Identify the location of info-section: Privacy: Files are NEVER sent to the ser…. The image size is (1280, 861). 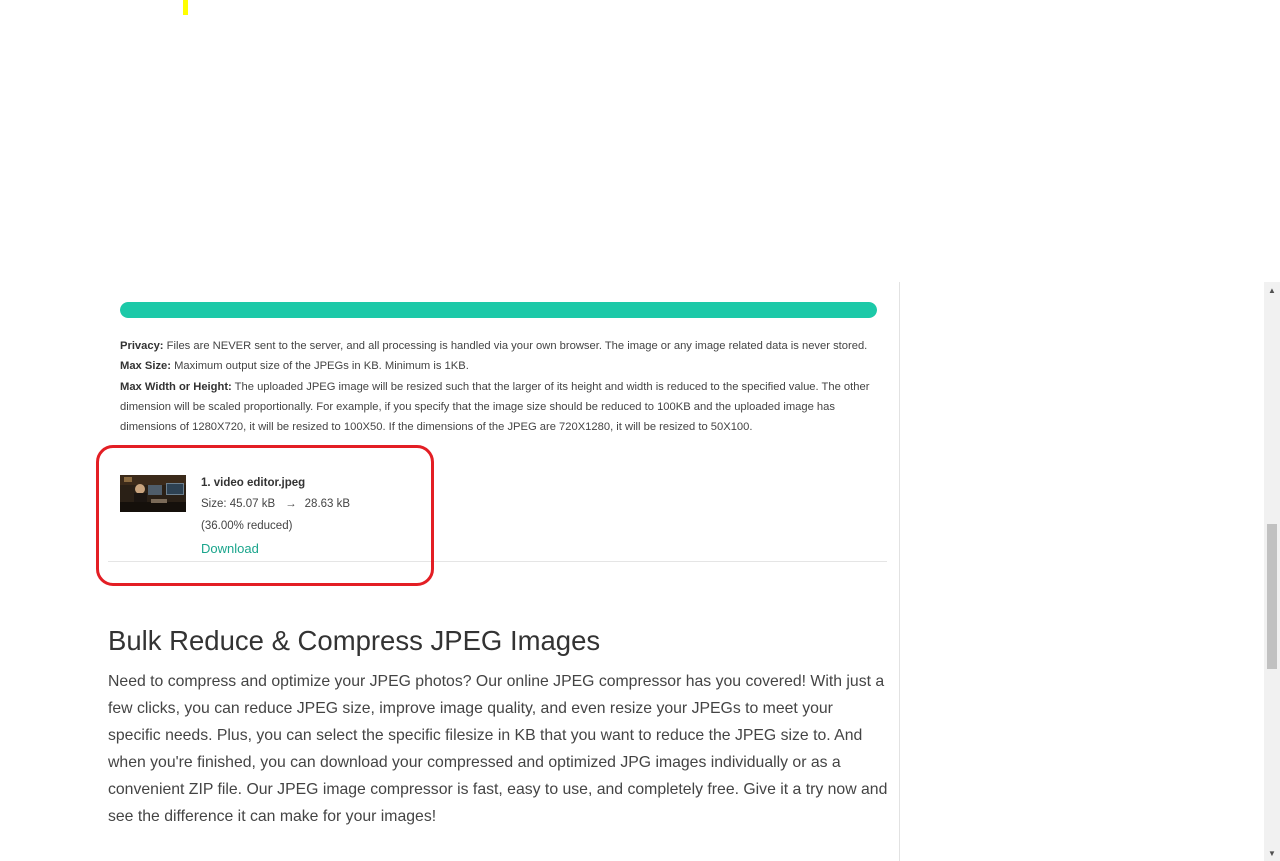
(500, 386).